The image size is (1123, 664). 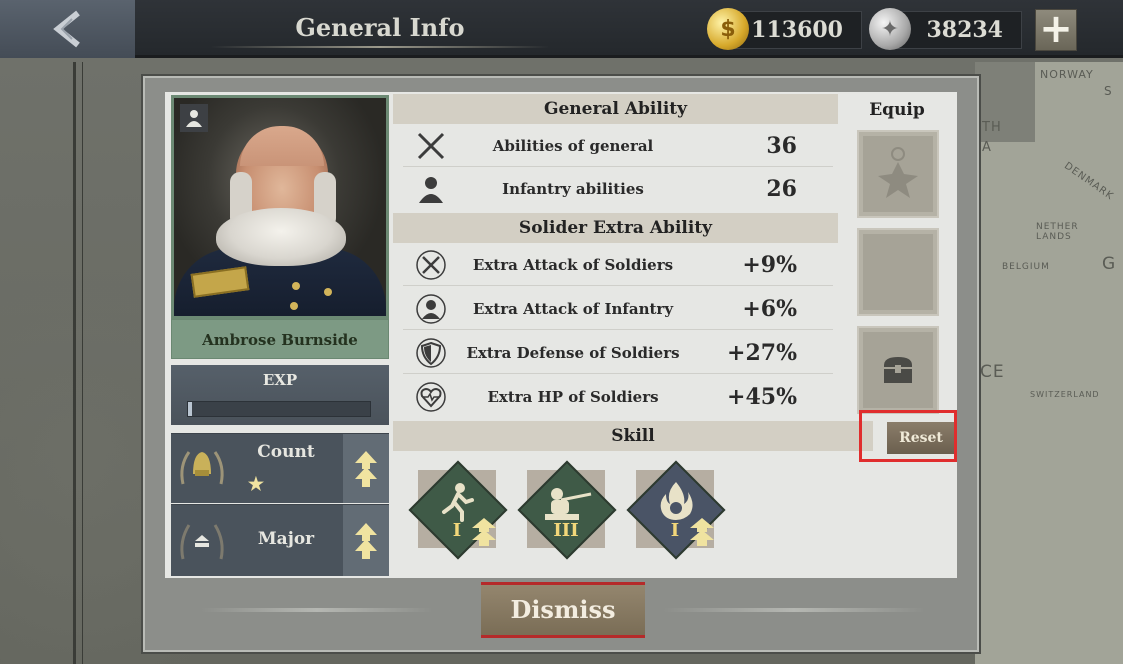 I want to click on ability-value: 36, so click(x=781, y=146).